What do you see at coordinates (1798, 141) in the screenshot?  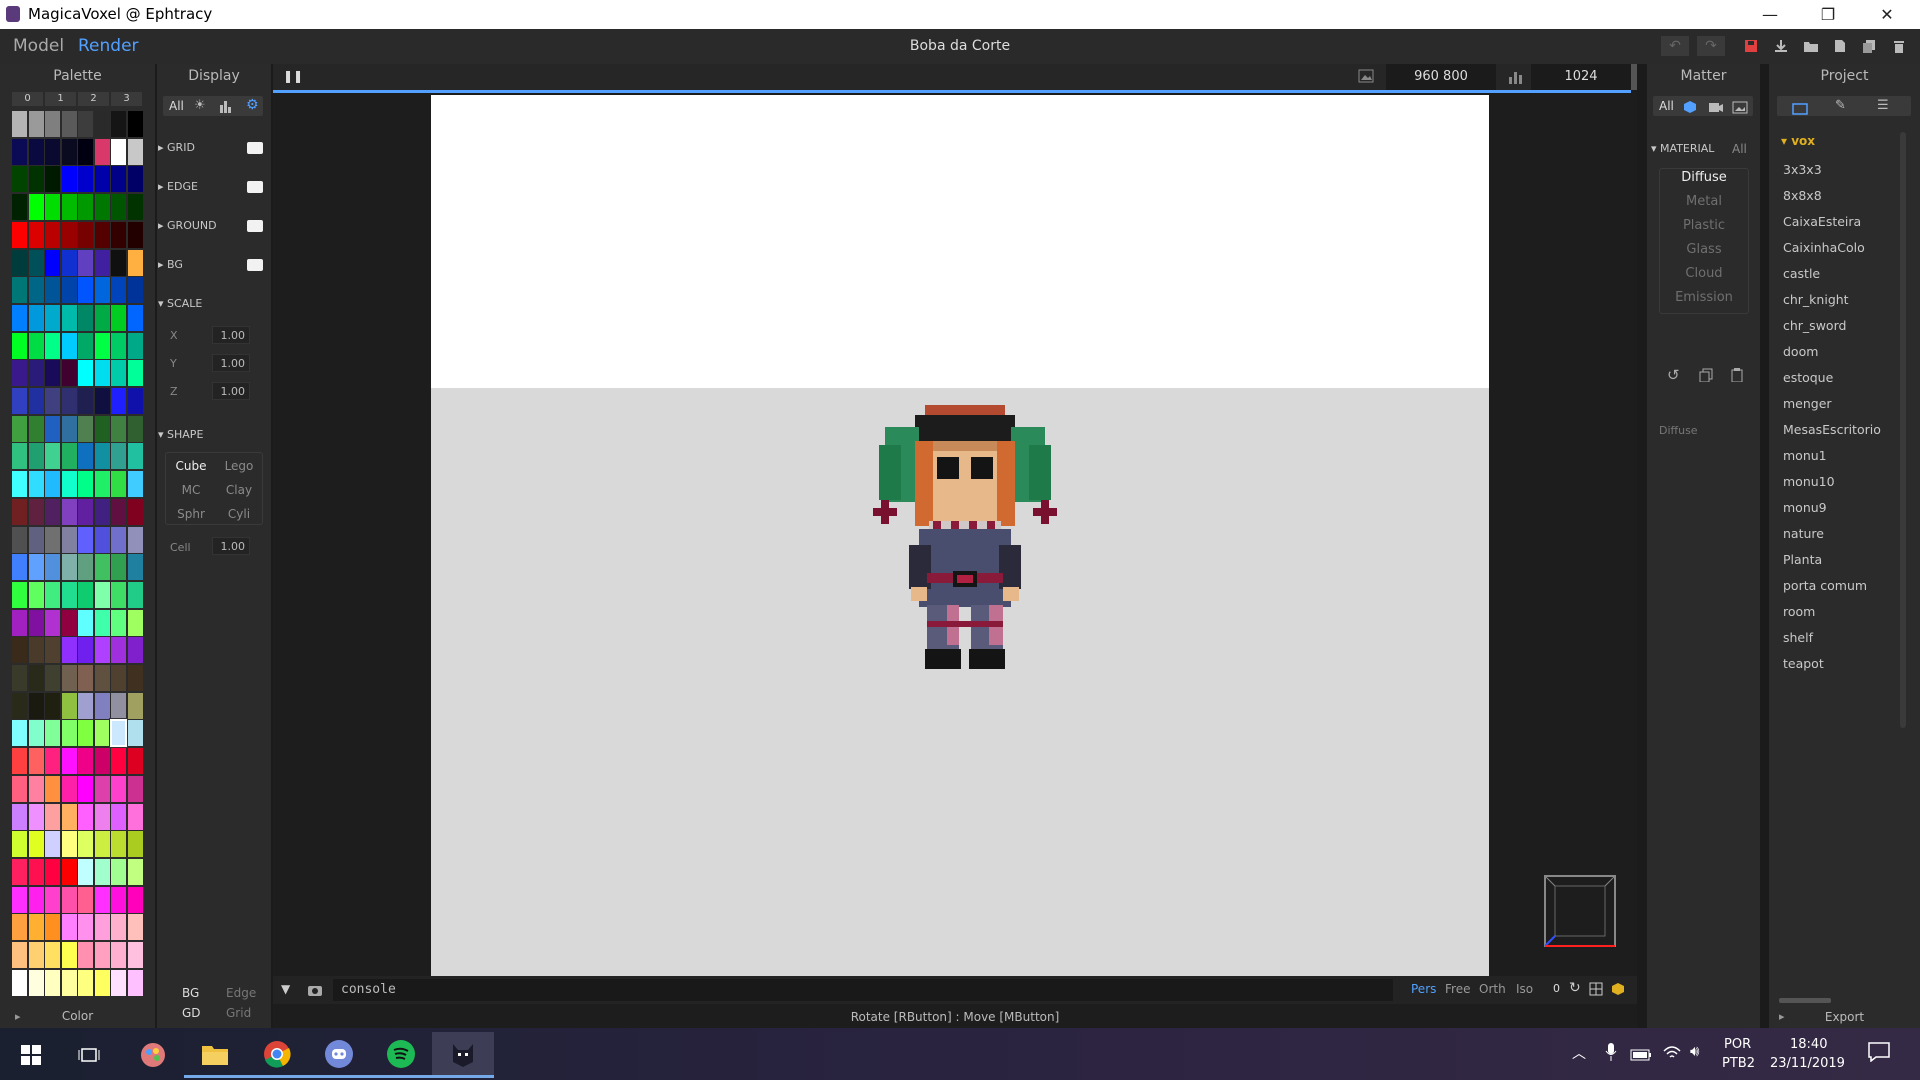 I see `vox-folder: ▾ vox` at bounding box center [1798, 141].